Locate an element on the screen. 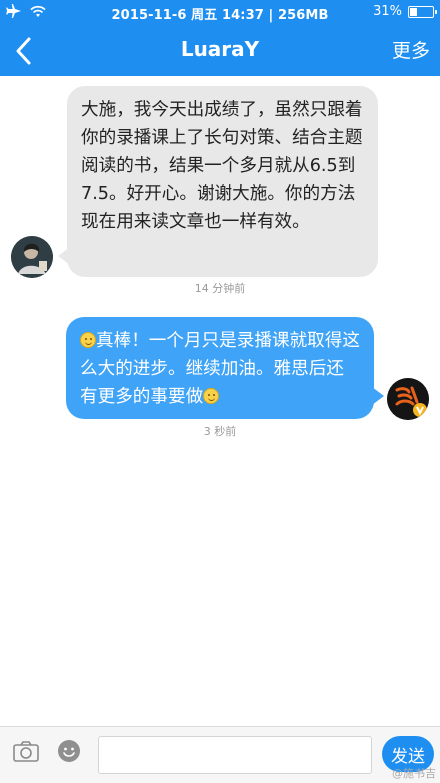 This screenshot has width=440, height=783. emoji-button is located at coordinates (69, 751).